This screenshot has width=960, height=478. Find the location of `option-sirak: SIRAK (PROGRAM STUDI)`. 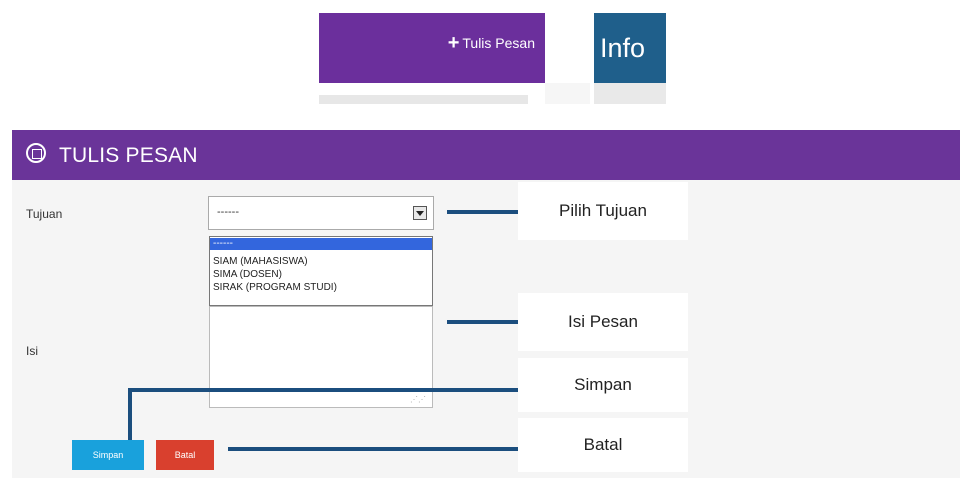

option-sirak: SIRAK (PROGRAM STUDI) is located at coordinates (321, 288).